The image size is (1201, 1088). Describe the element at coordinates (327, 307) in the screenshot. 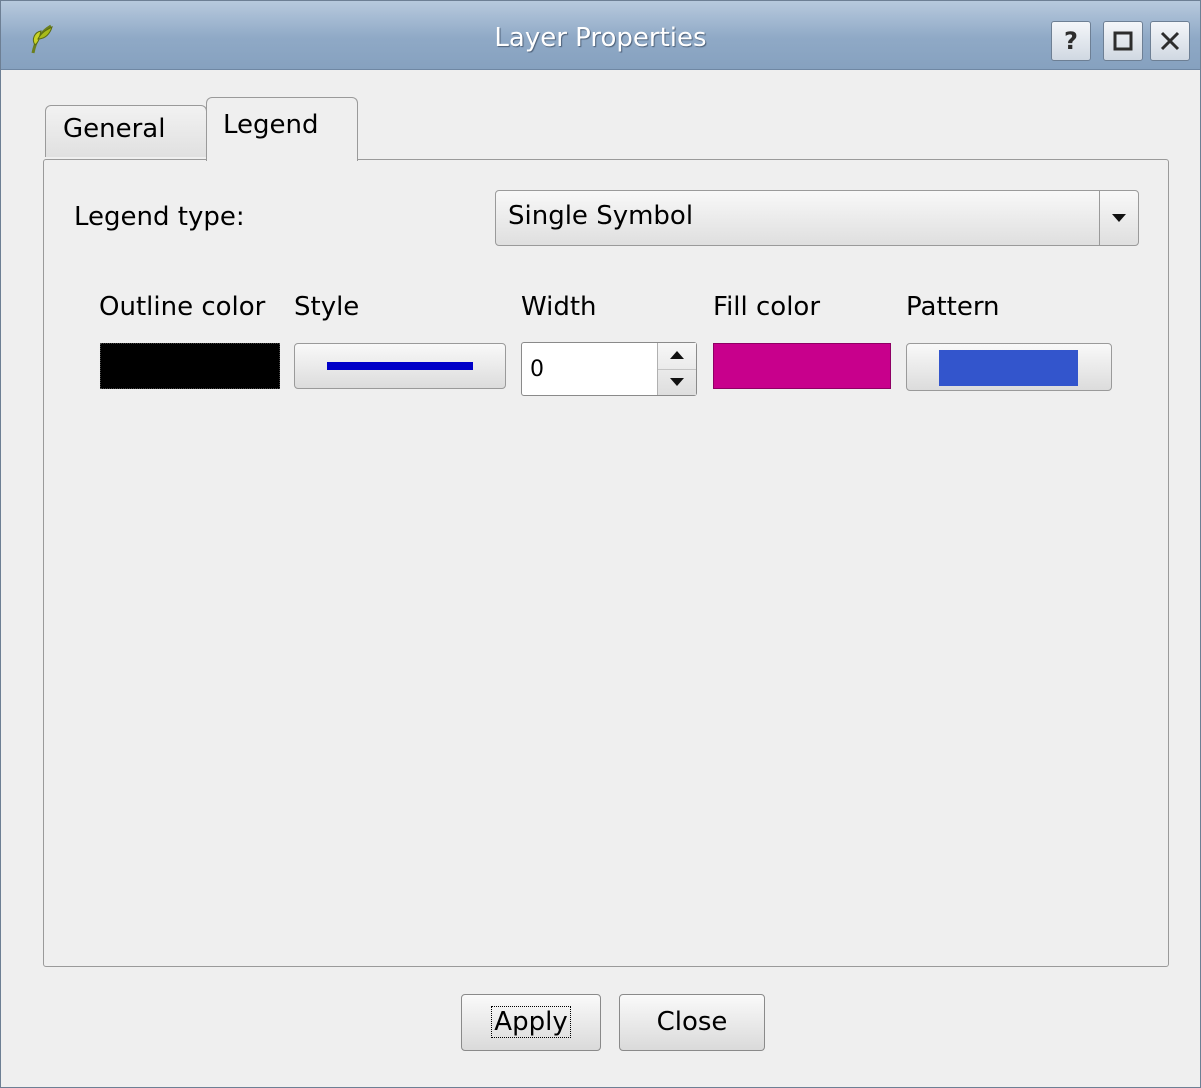

I see `style-label: Style` at that location.